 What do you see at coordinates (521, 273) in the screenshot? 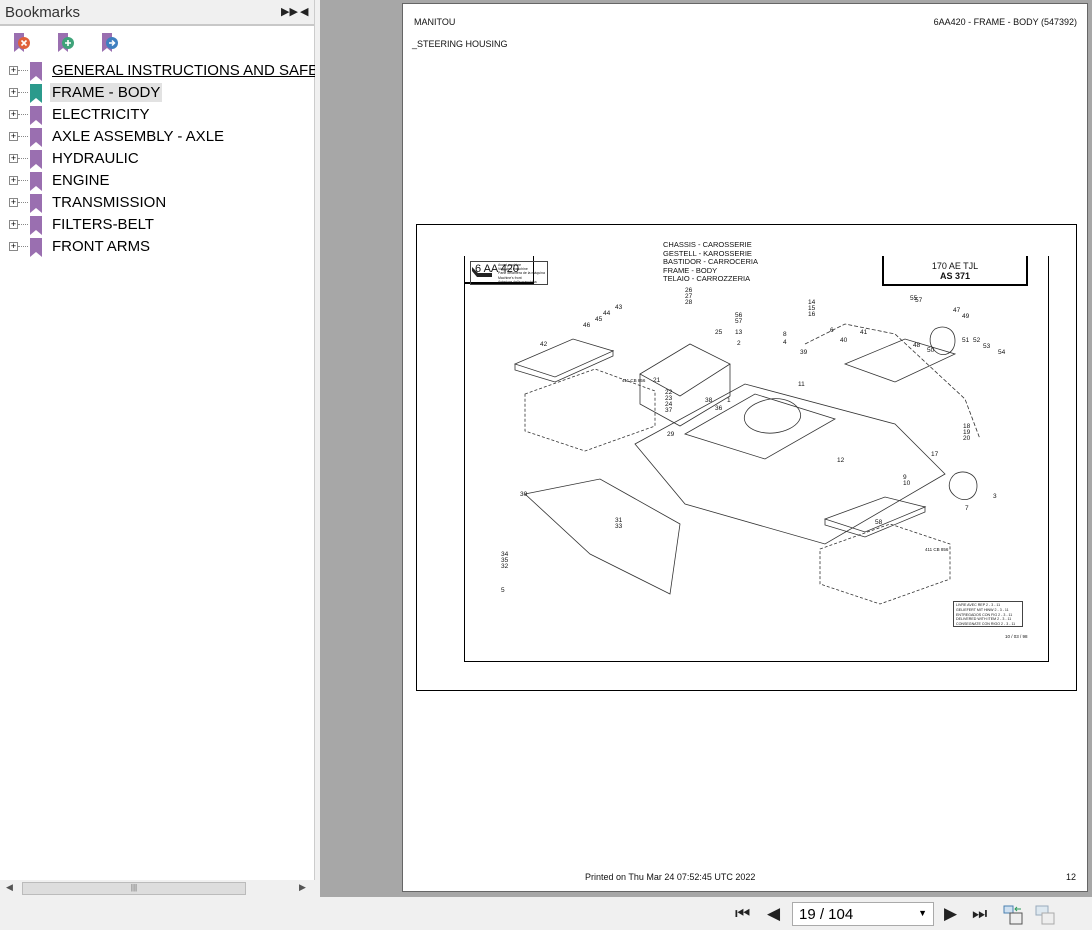
I see `legend-line: Parte delantera de la máquina` at bounding box center [521, 273].